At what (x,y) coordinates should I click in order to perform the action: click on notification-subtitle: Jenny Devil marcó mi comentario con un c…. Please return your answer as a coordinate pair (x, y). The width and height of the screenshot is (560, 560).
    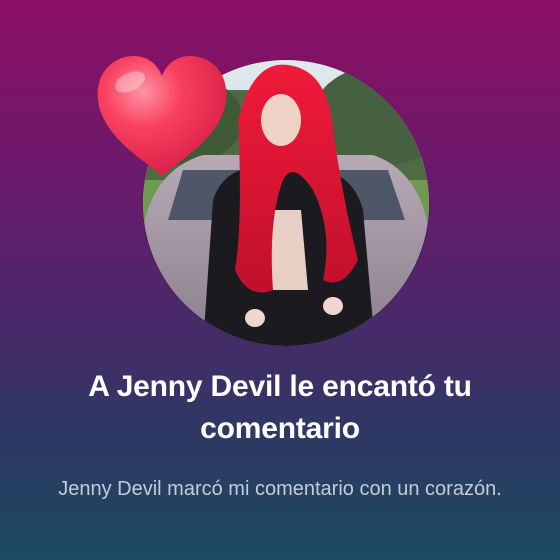
    Looking at the image, I should click on (280, 489).